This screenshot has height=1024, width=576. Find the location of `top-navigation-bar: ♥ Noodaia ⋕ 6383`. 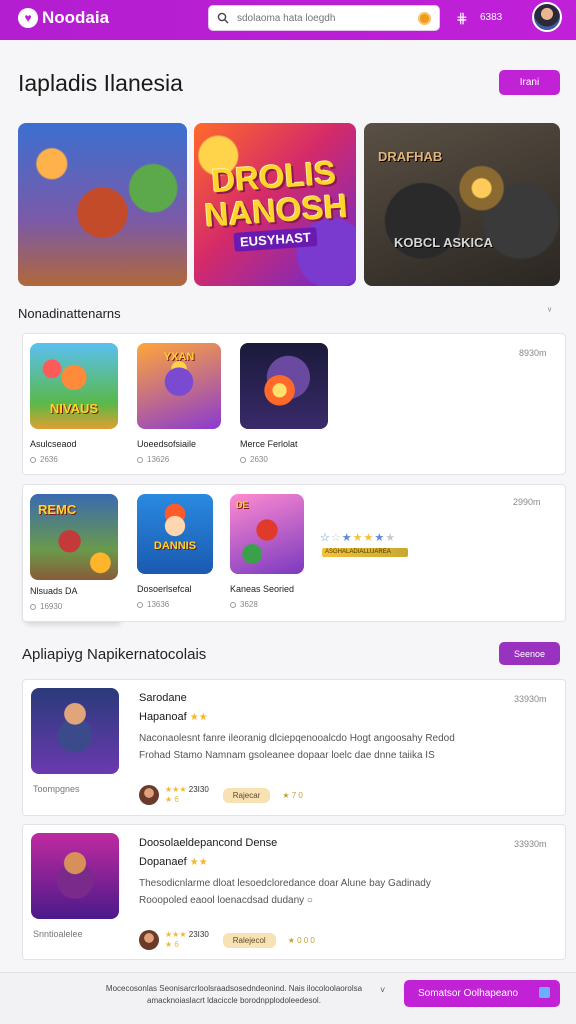

top-navigation-bar: ♥ Noodaia ⋕ 6383 is located at coordinates (288, 20).